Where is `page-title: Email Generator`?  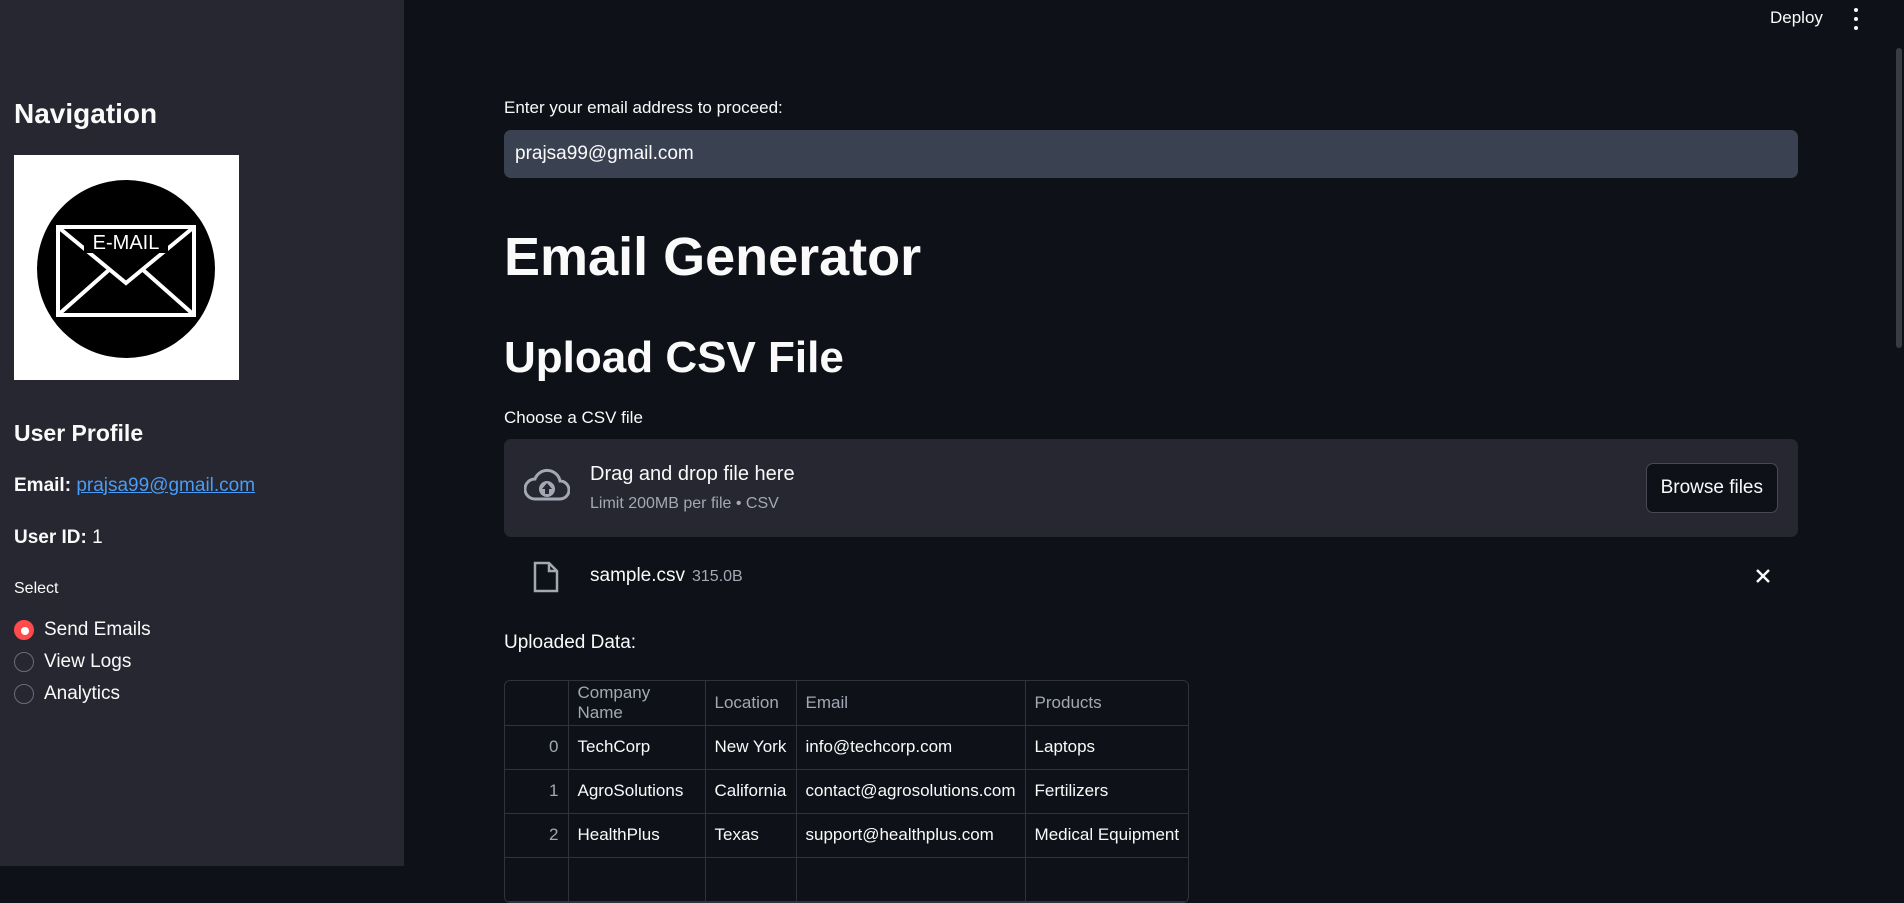 page-title: Email Generator is located at coordinates (713, 257).